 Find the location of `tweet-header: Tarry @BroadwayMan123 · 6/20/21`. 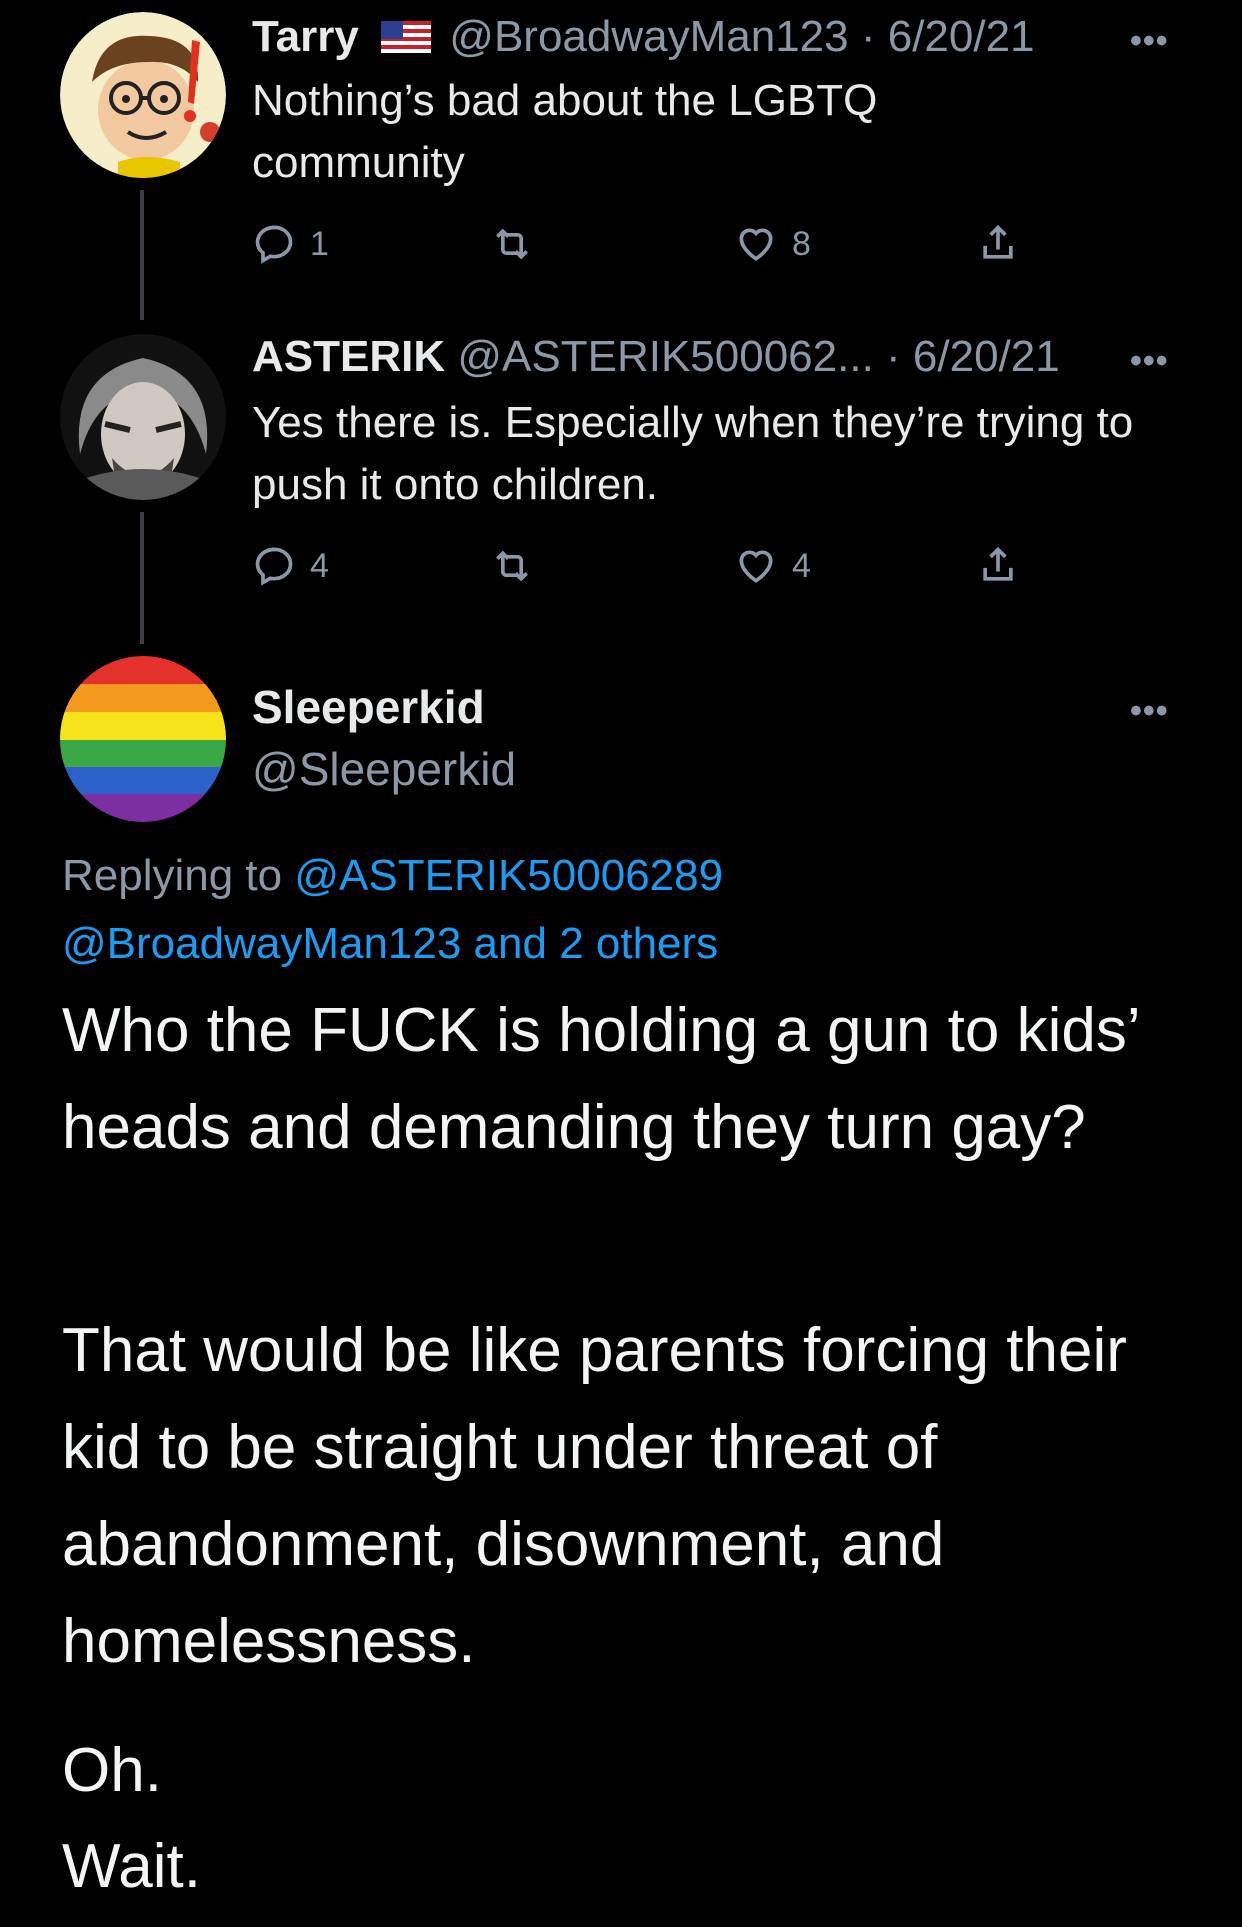

tweet-header: Tarry @BroadwayMan123 · 6/20/21 is located at coordinates (643, 38).